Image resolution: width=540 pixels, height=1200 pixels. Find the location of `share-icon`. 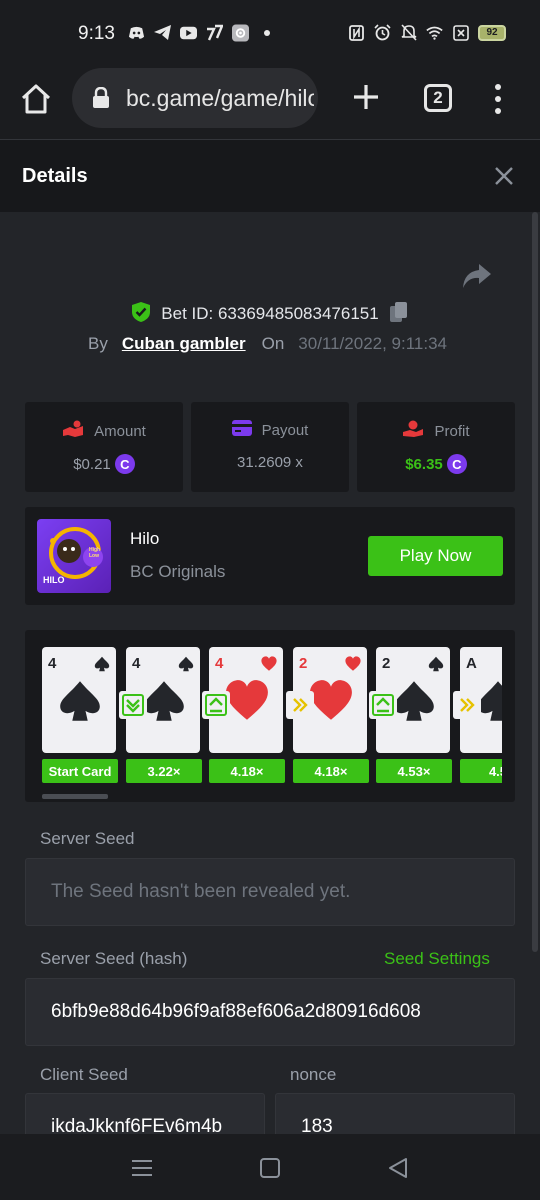

share-icon is located at coordinates (477, 276).